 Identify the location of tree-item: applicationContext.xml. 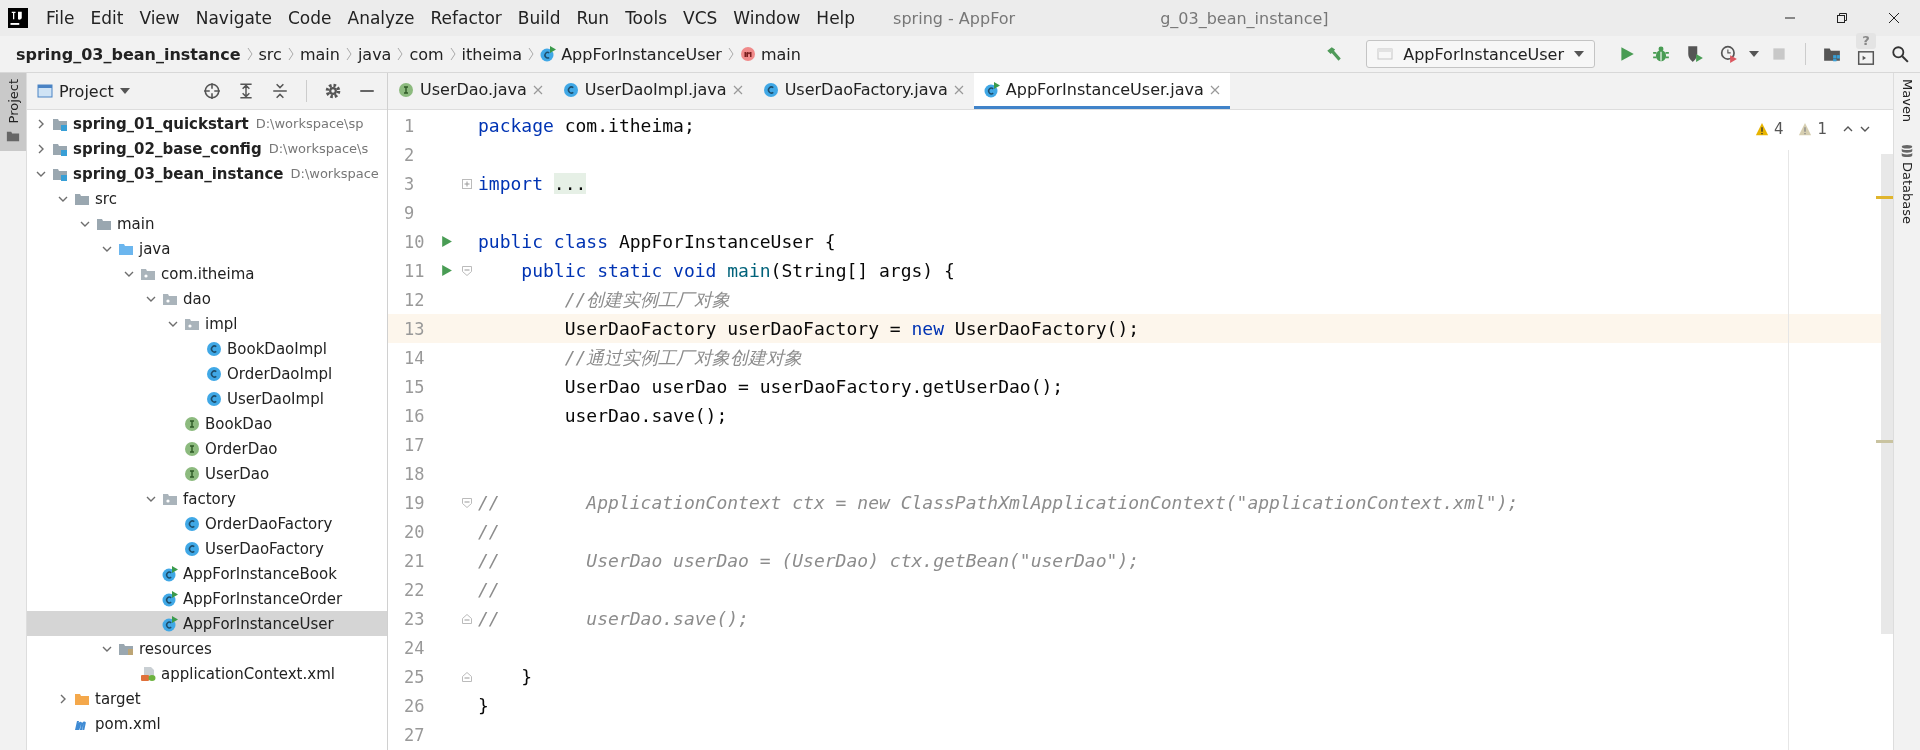
(207, 673).